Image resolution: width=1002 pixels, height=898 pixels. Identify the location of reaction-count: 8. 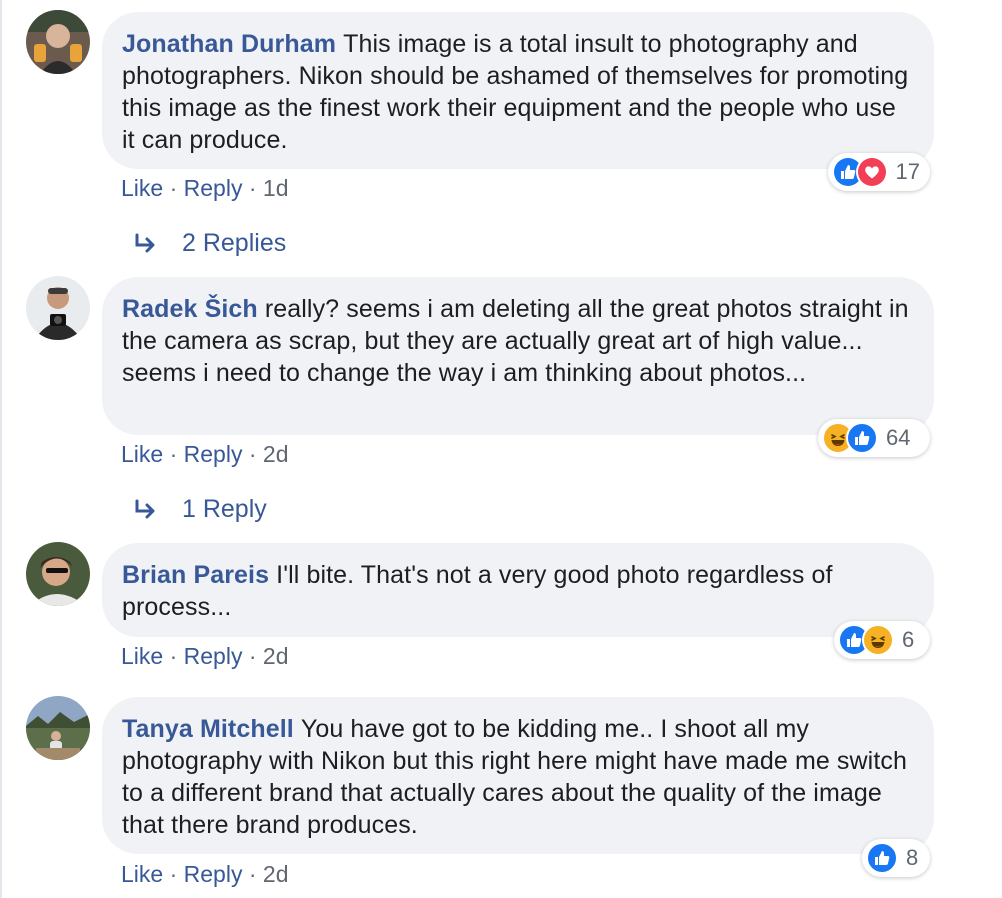
(912, 857).